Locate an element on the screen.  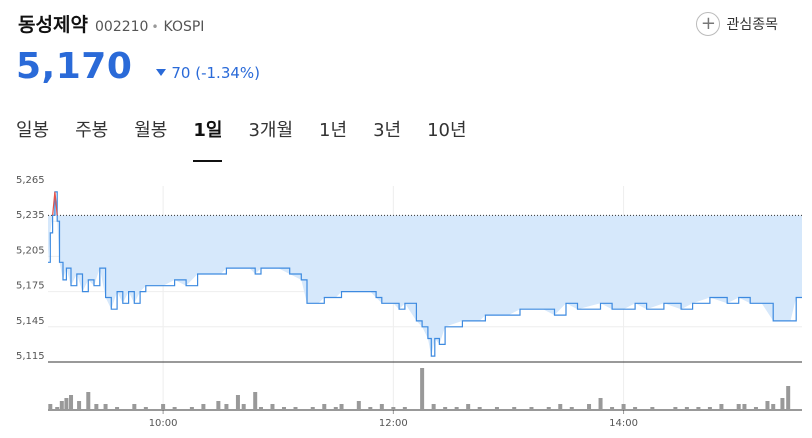
y-tick-label: 5,175 is located at coordinates (30, 286).